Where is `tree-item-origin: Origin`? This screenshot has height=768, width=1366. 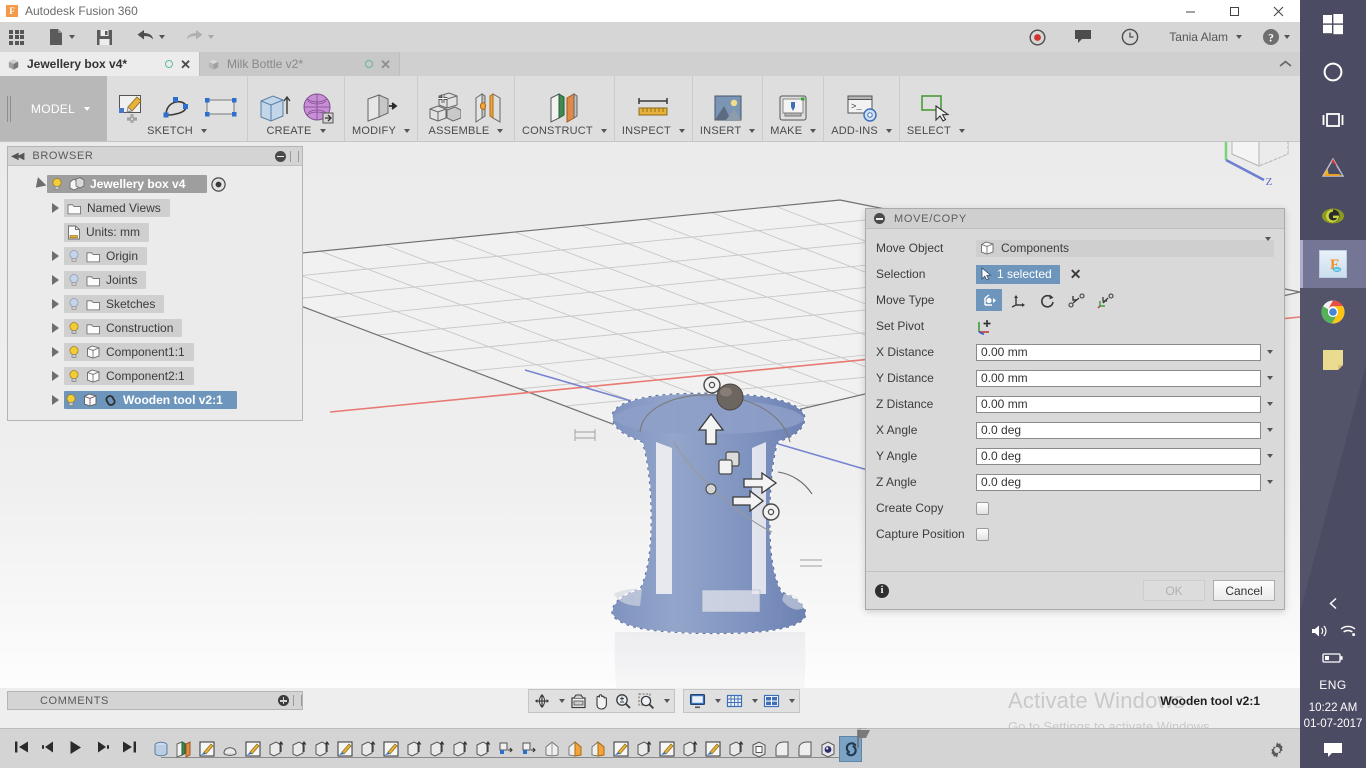 tree-item-origin: Origin is located at coordinates (155, 256).